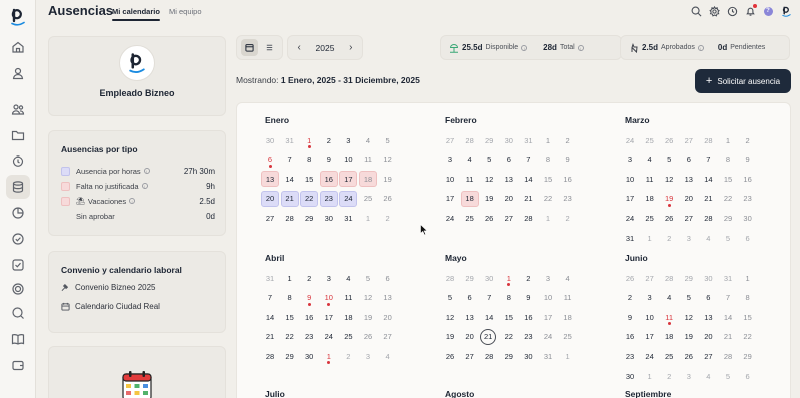 The height and width of the screenshot is (398, 800). What do you see at coordinates (185, 11) in the screenshot?
I see `tab-mi-equipo: Mi equipo` at bounding box center [185, 11].